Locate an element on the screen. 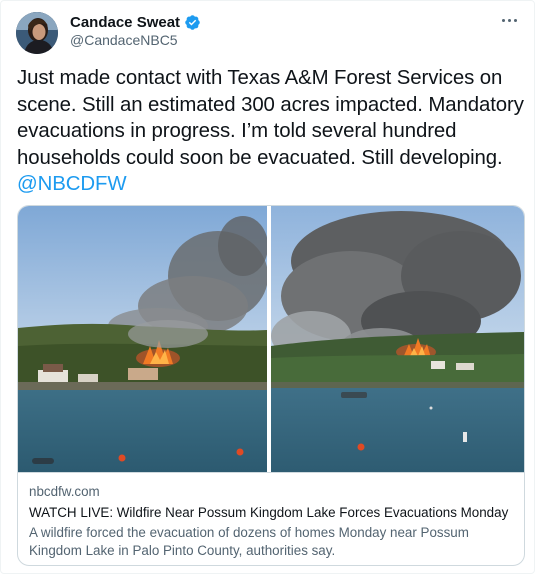 This screenshot has height=574, width=535. verified-badge-icon is located at coordinates (192, 22).